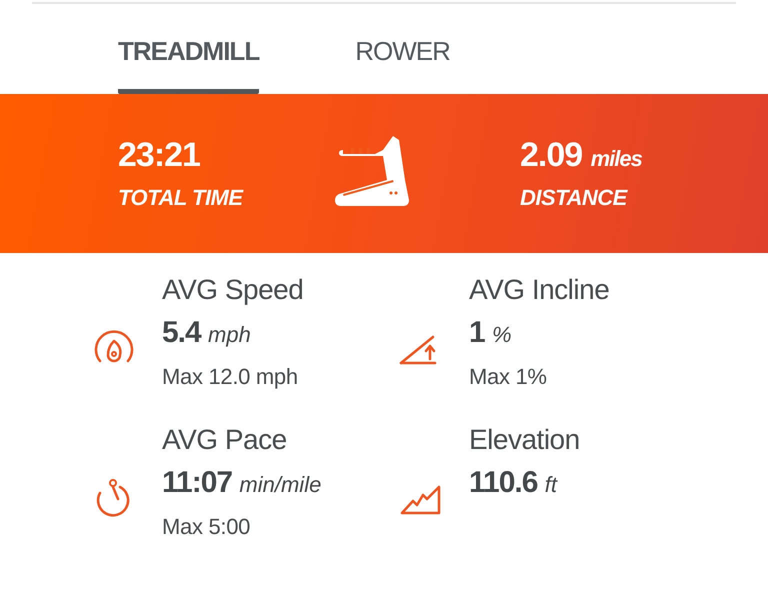 The image size is (768, 608). I want to click on stat-max: Max 1%, so click(508, 377).